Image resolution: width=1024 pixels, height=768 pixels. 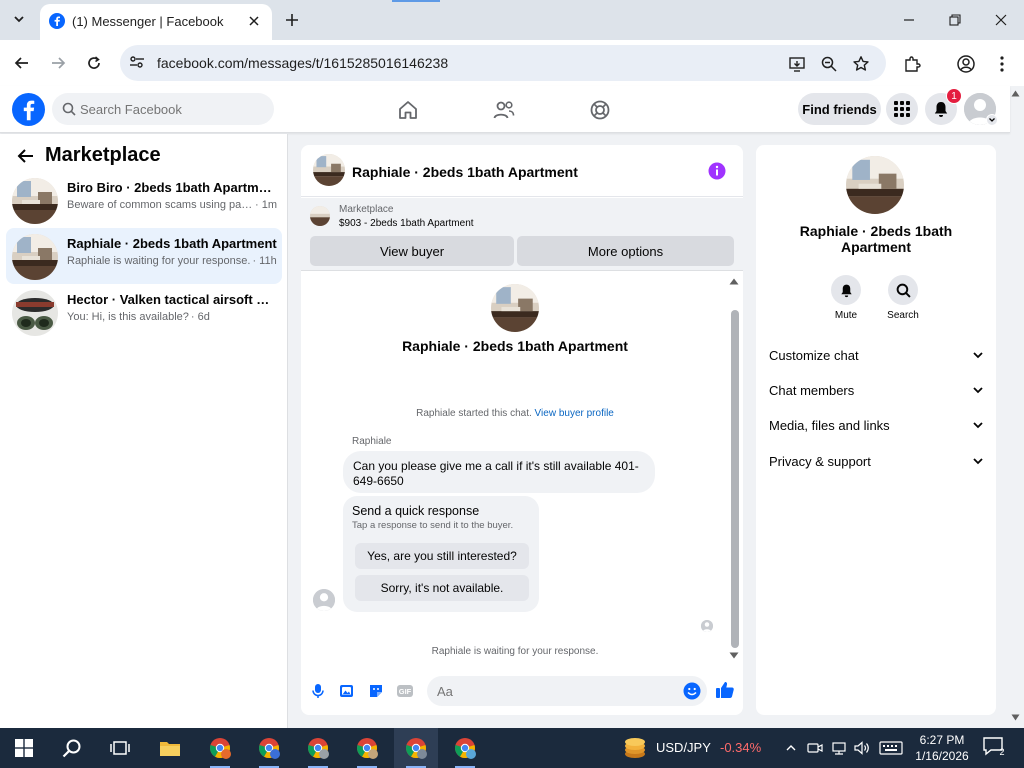 What do you see at coordinates (829, 64) in the screenshot?
I see `zoom-icon` at bounding box center [829, 64].